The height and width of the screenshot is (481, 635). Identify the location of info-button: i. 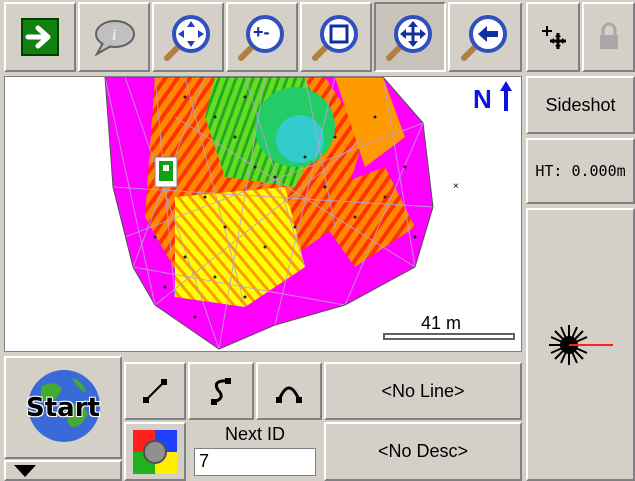
(114, 37).